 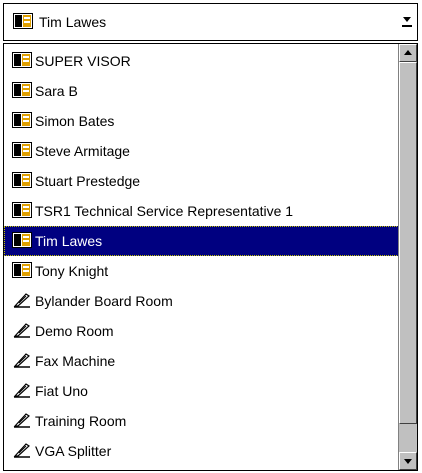 I want to click on list-item: Training Room, so click(x=201, y=421).